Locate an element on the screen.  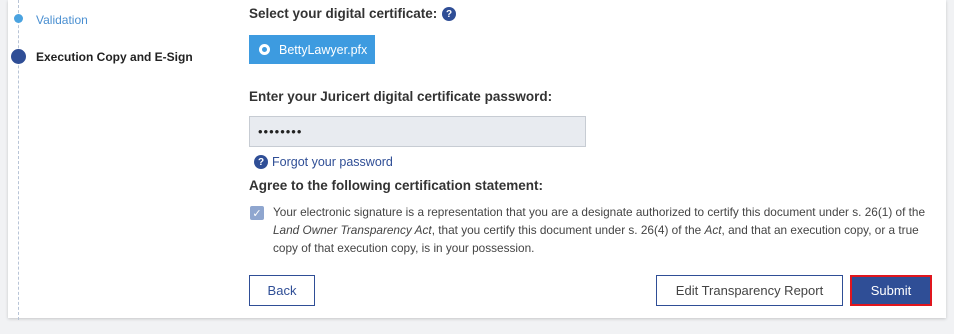
forgot-password-link: ? Forgot your password is located at coordinates (323, 162).